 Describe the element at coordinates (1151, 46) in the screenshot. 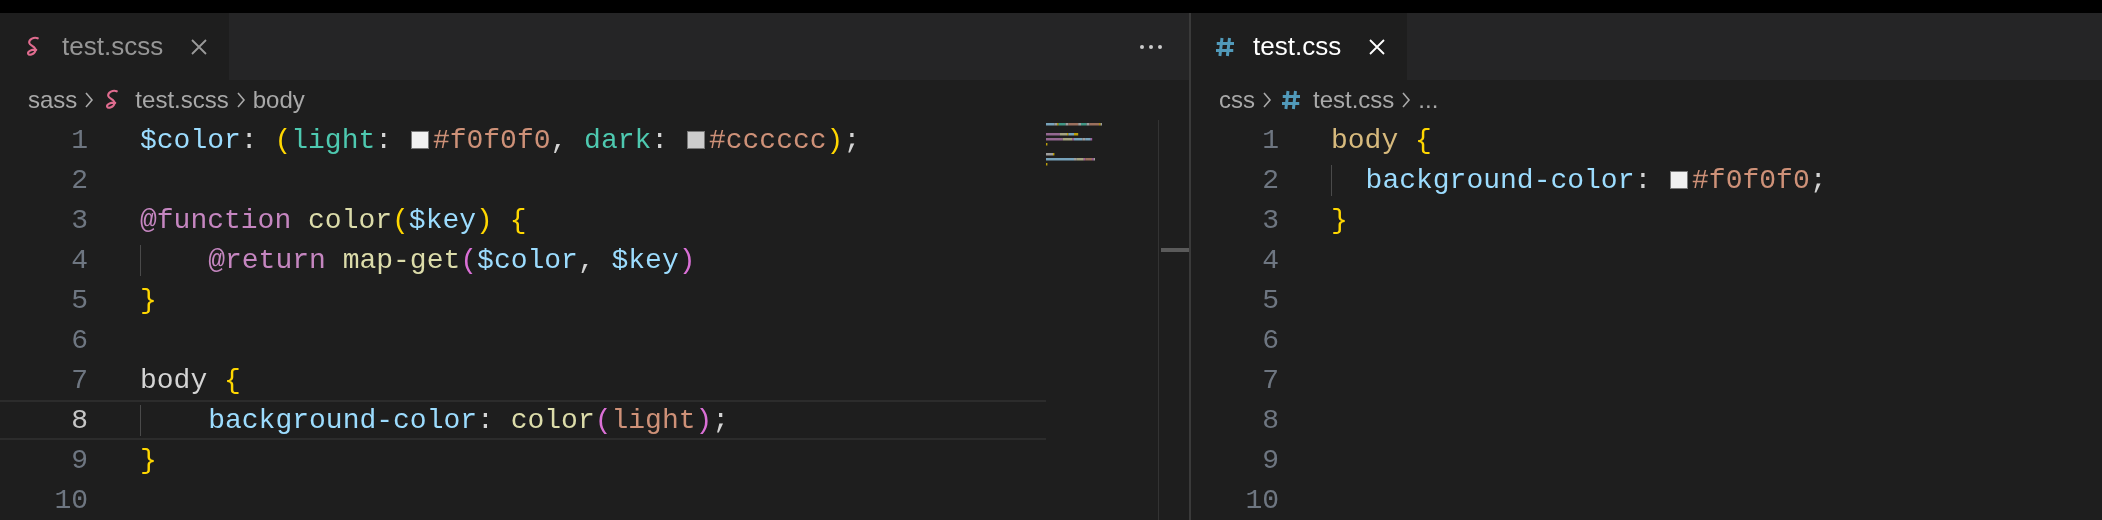

I see `more-icon` at that location.